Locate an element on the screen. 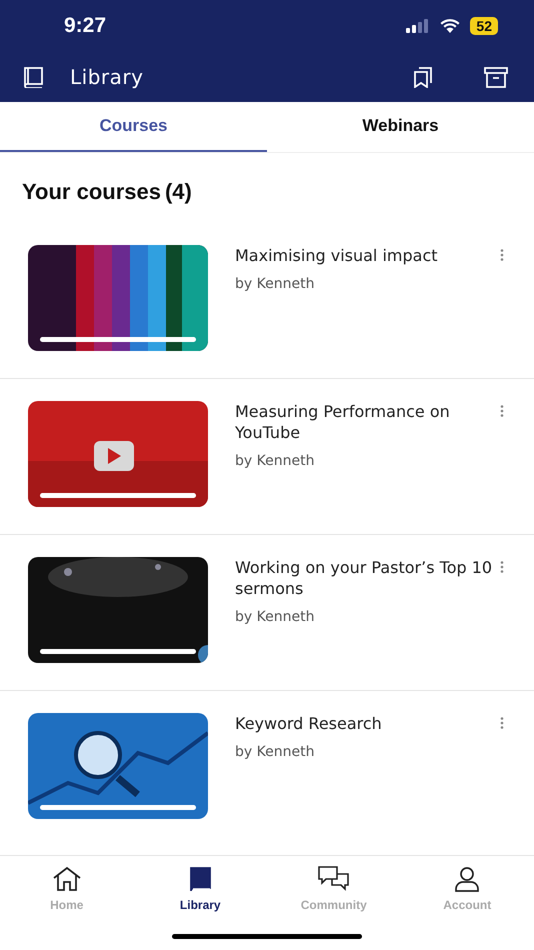  signal-icon is located at coordinates (418, 26).